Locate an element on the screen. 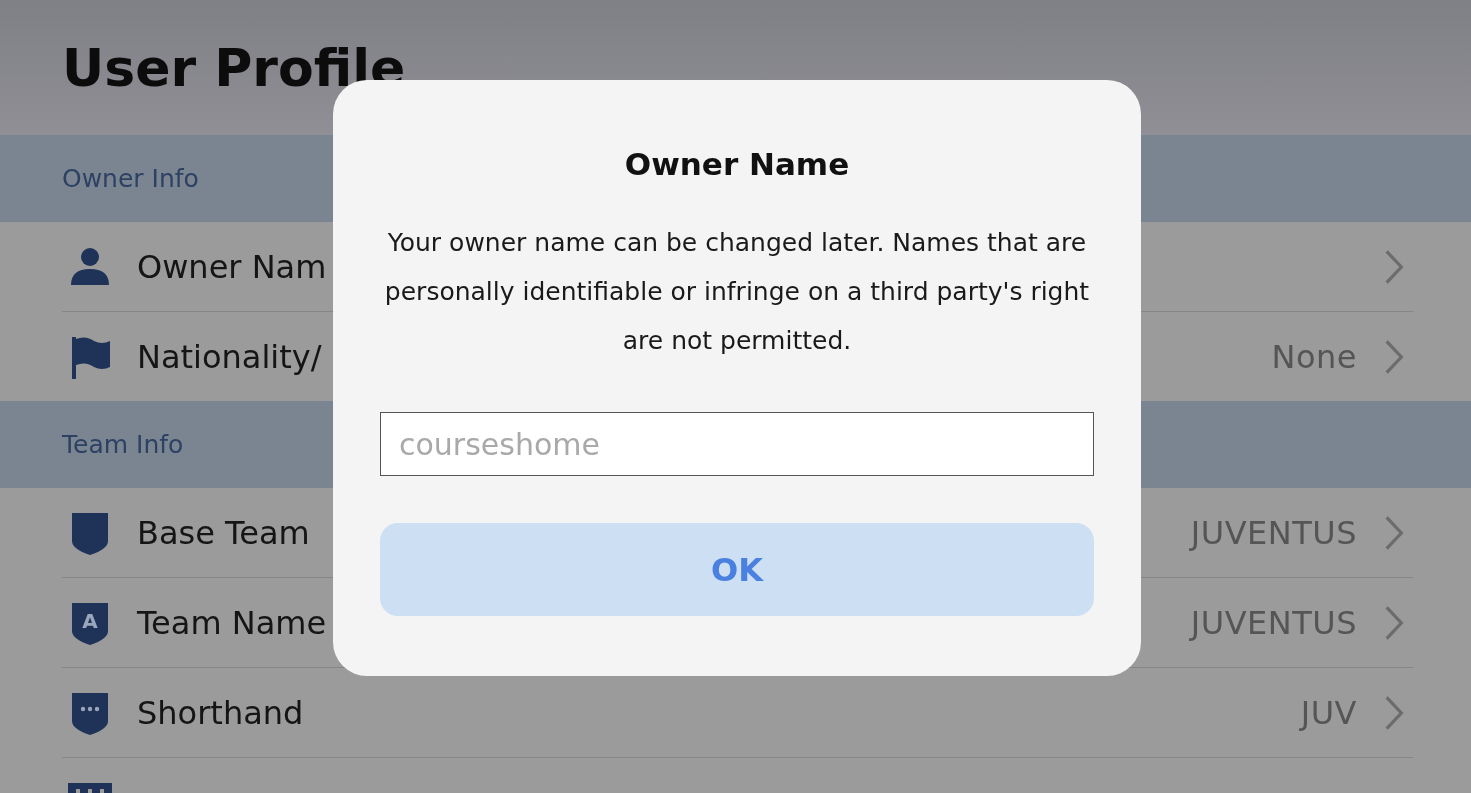 The image size is (1471, 793). dialog-title: Owner Name is located at coordinates (737, 164).